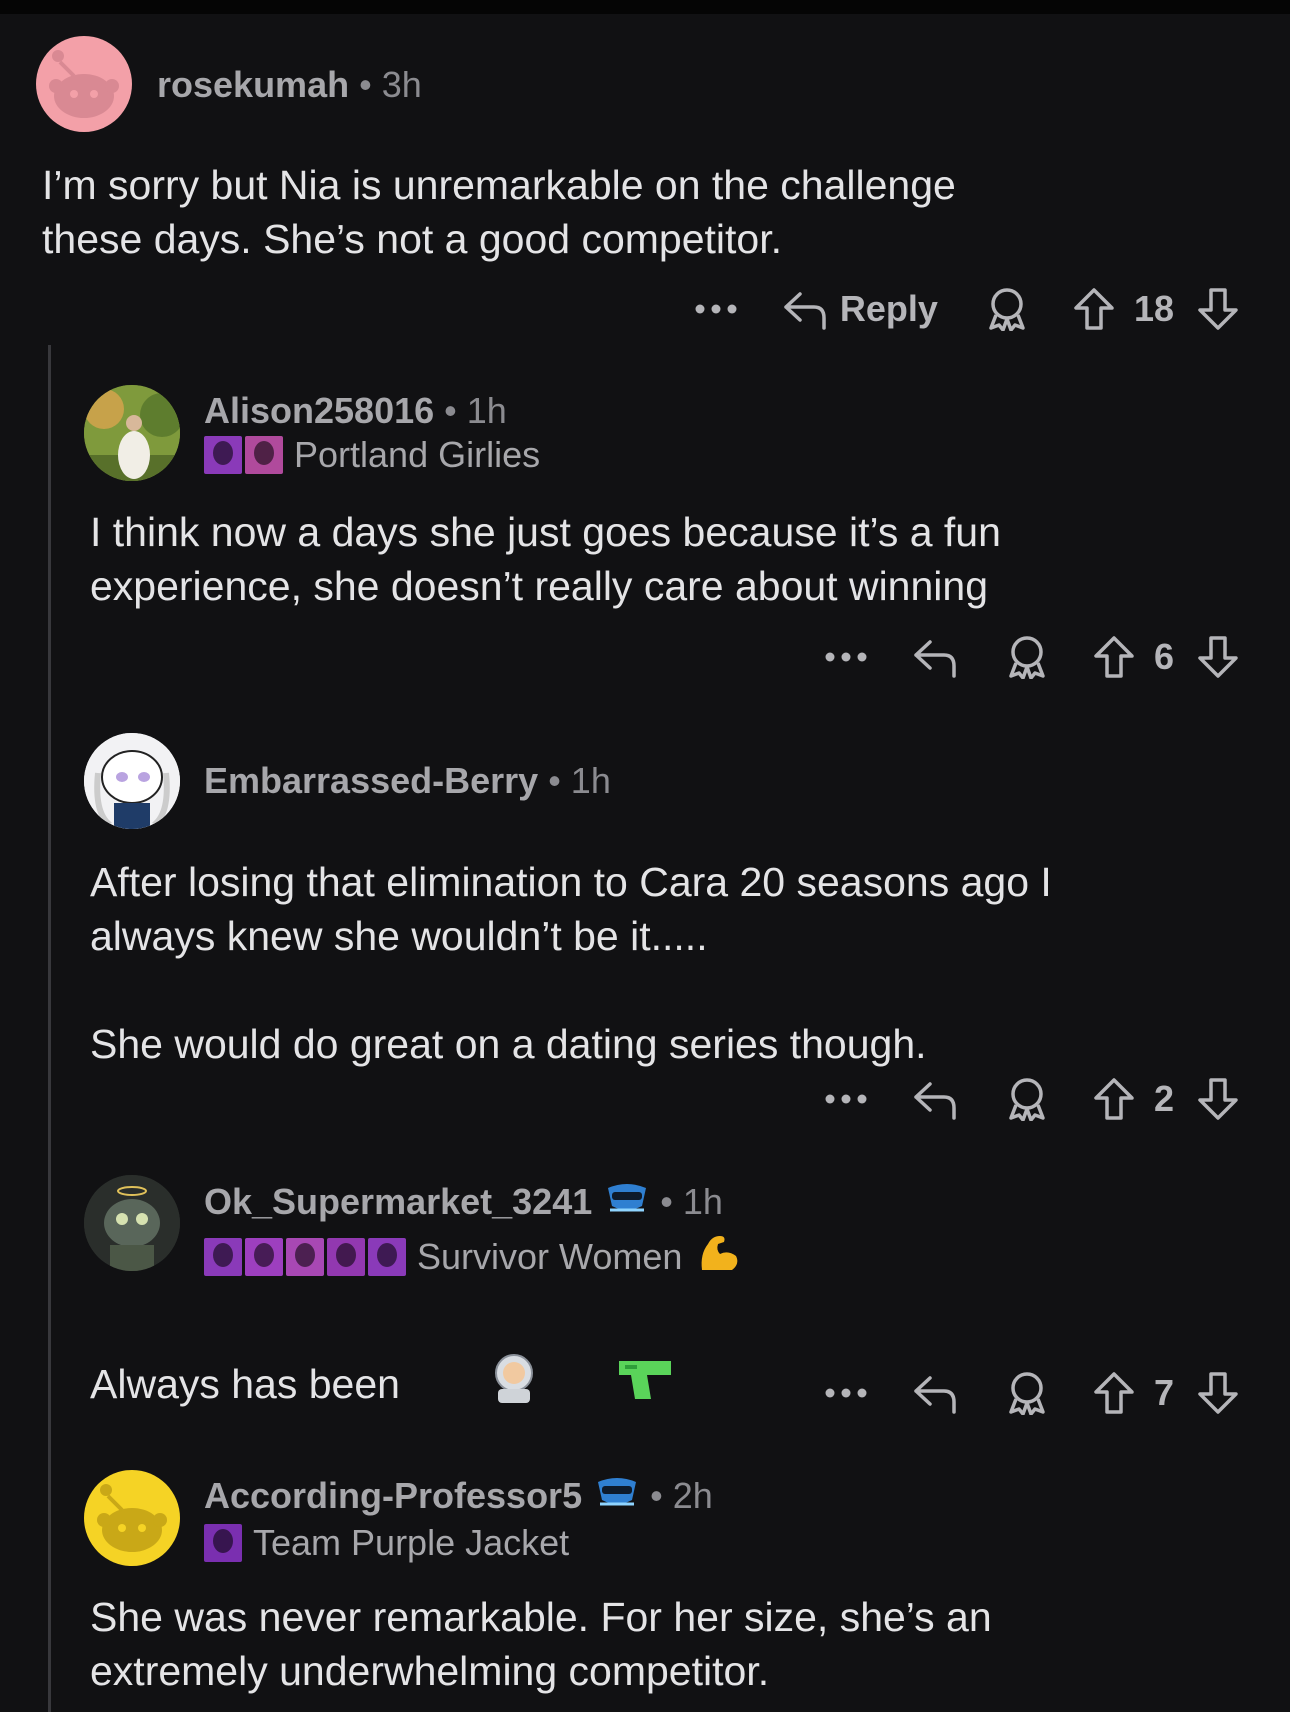 Image resolution: width=1290 pixels, height=1712 pixels. Describe the element at coordinates (245, 1383) in the screenshot. I see `comment-text: Always has been` at that location.